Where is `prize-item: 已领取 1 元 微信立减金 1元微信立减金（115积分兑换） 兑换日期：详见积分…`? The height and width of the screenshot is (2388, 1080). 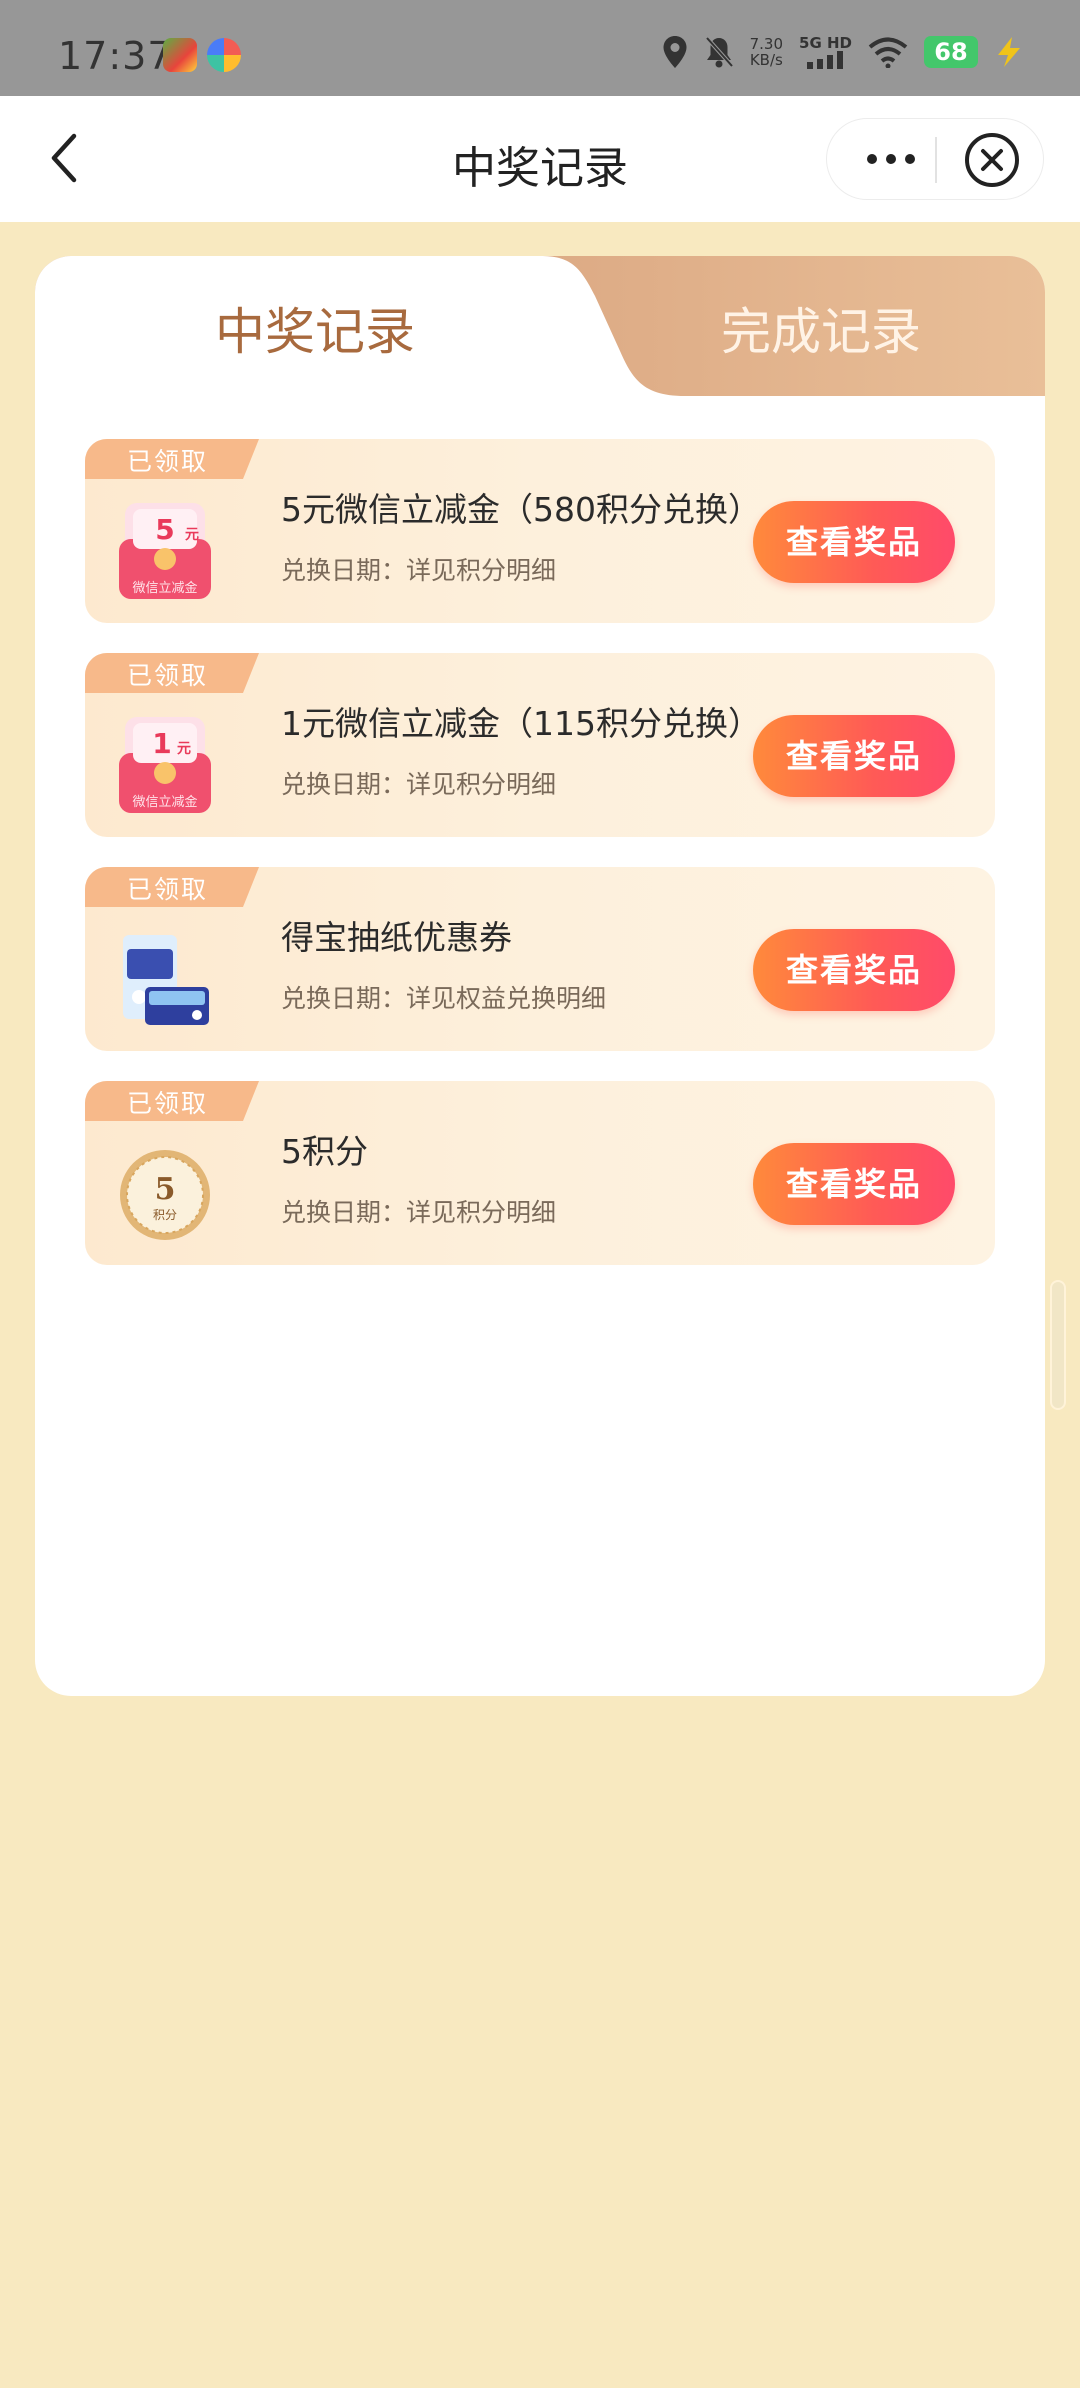 prize-item: 已领取 1 元 微信立减金 1元微信立减金（115积分兑换） 兑换日期：详见积分… is located at coordinates (540, 745).